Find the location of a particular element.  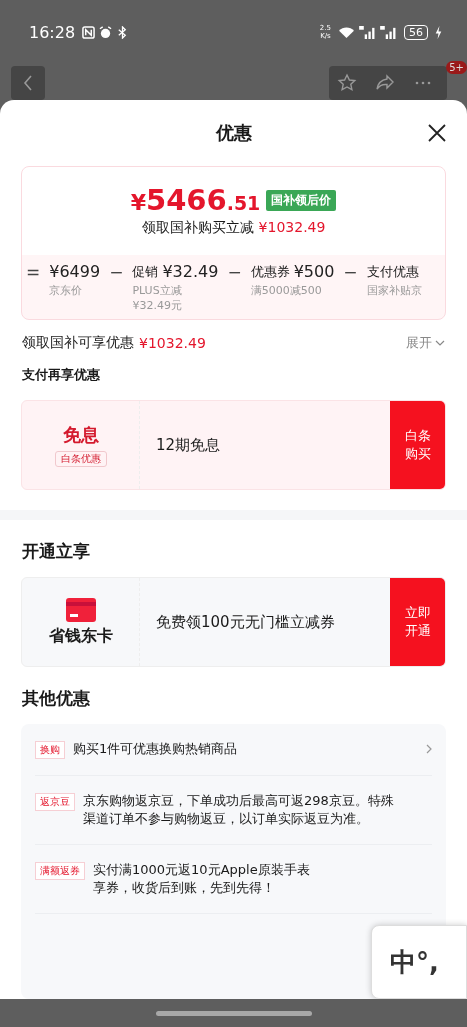

offer-description: 实付满1000元返10元Apple原装手表 享券，收货后到账，先到先得！ is located at coordinates (202, 879).